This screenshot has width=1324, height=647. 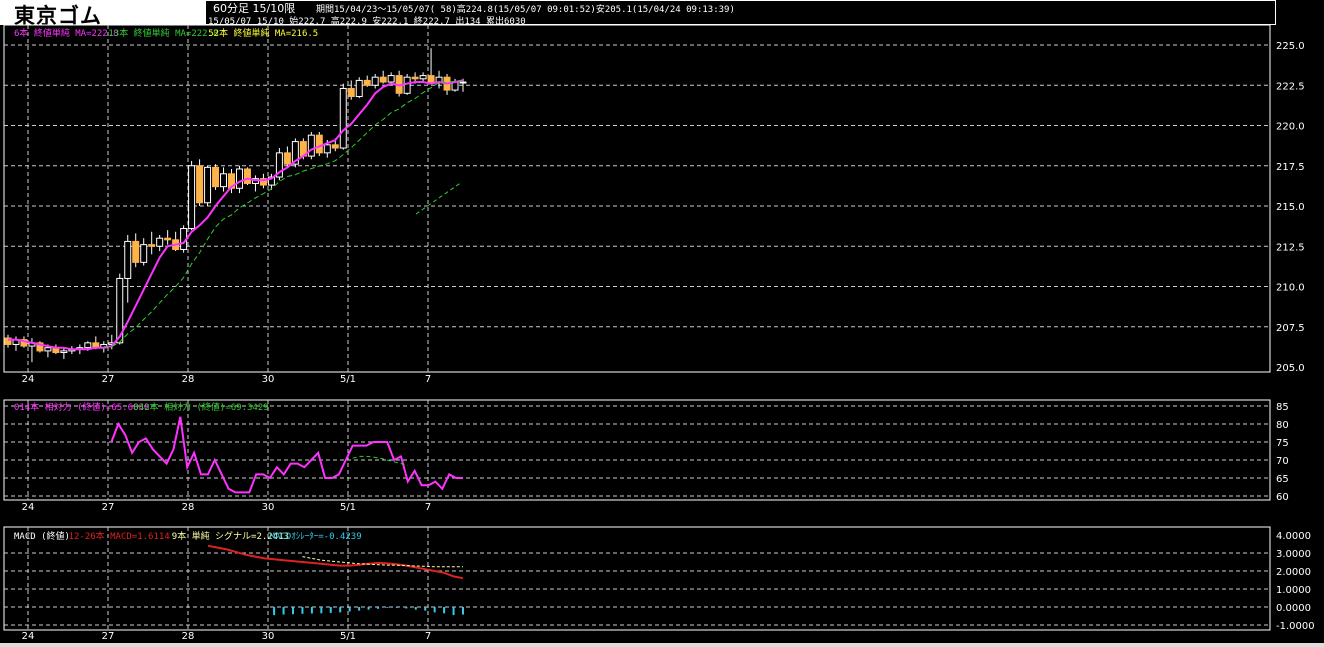 I want to click on macd-y-tick-label: 3.0000, so click(x=1293, y=554).